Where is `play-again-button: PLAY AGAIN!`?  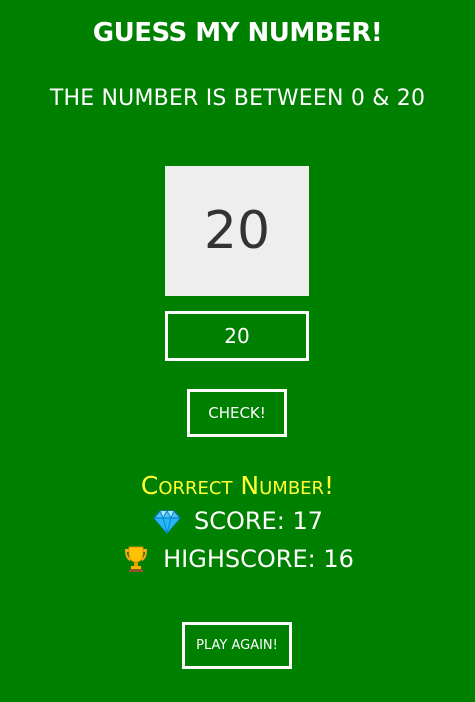 play-again-button: PLAY AGAIN! is located at coordinates (237, 645).